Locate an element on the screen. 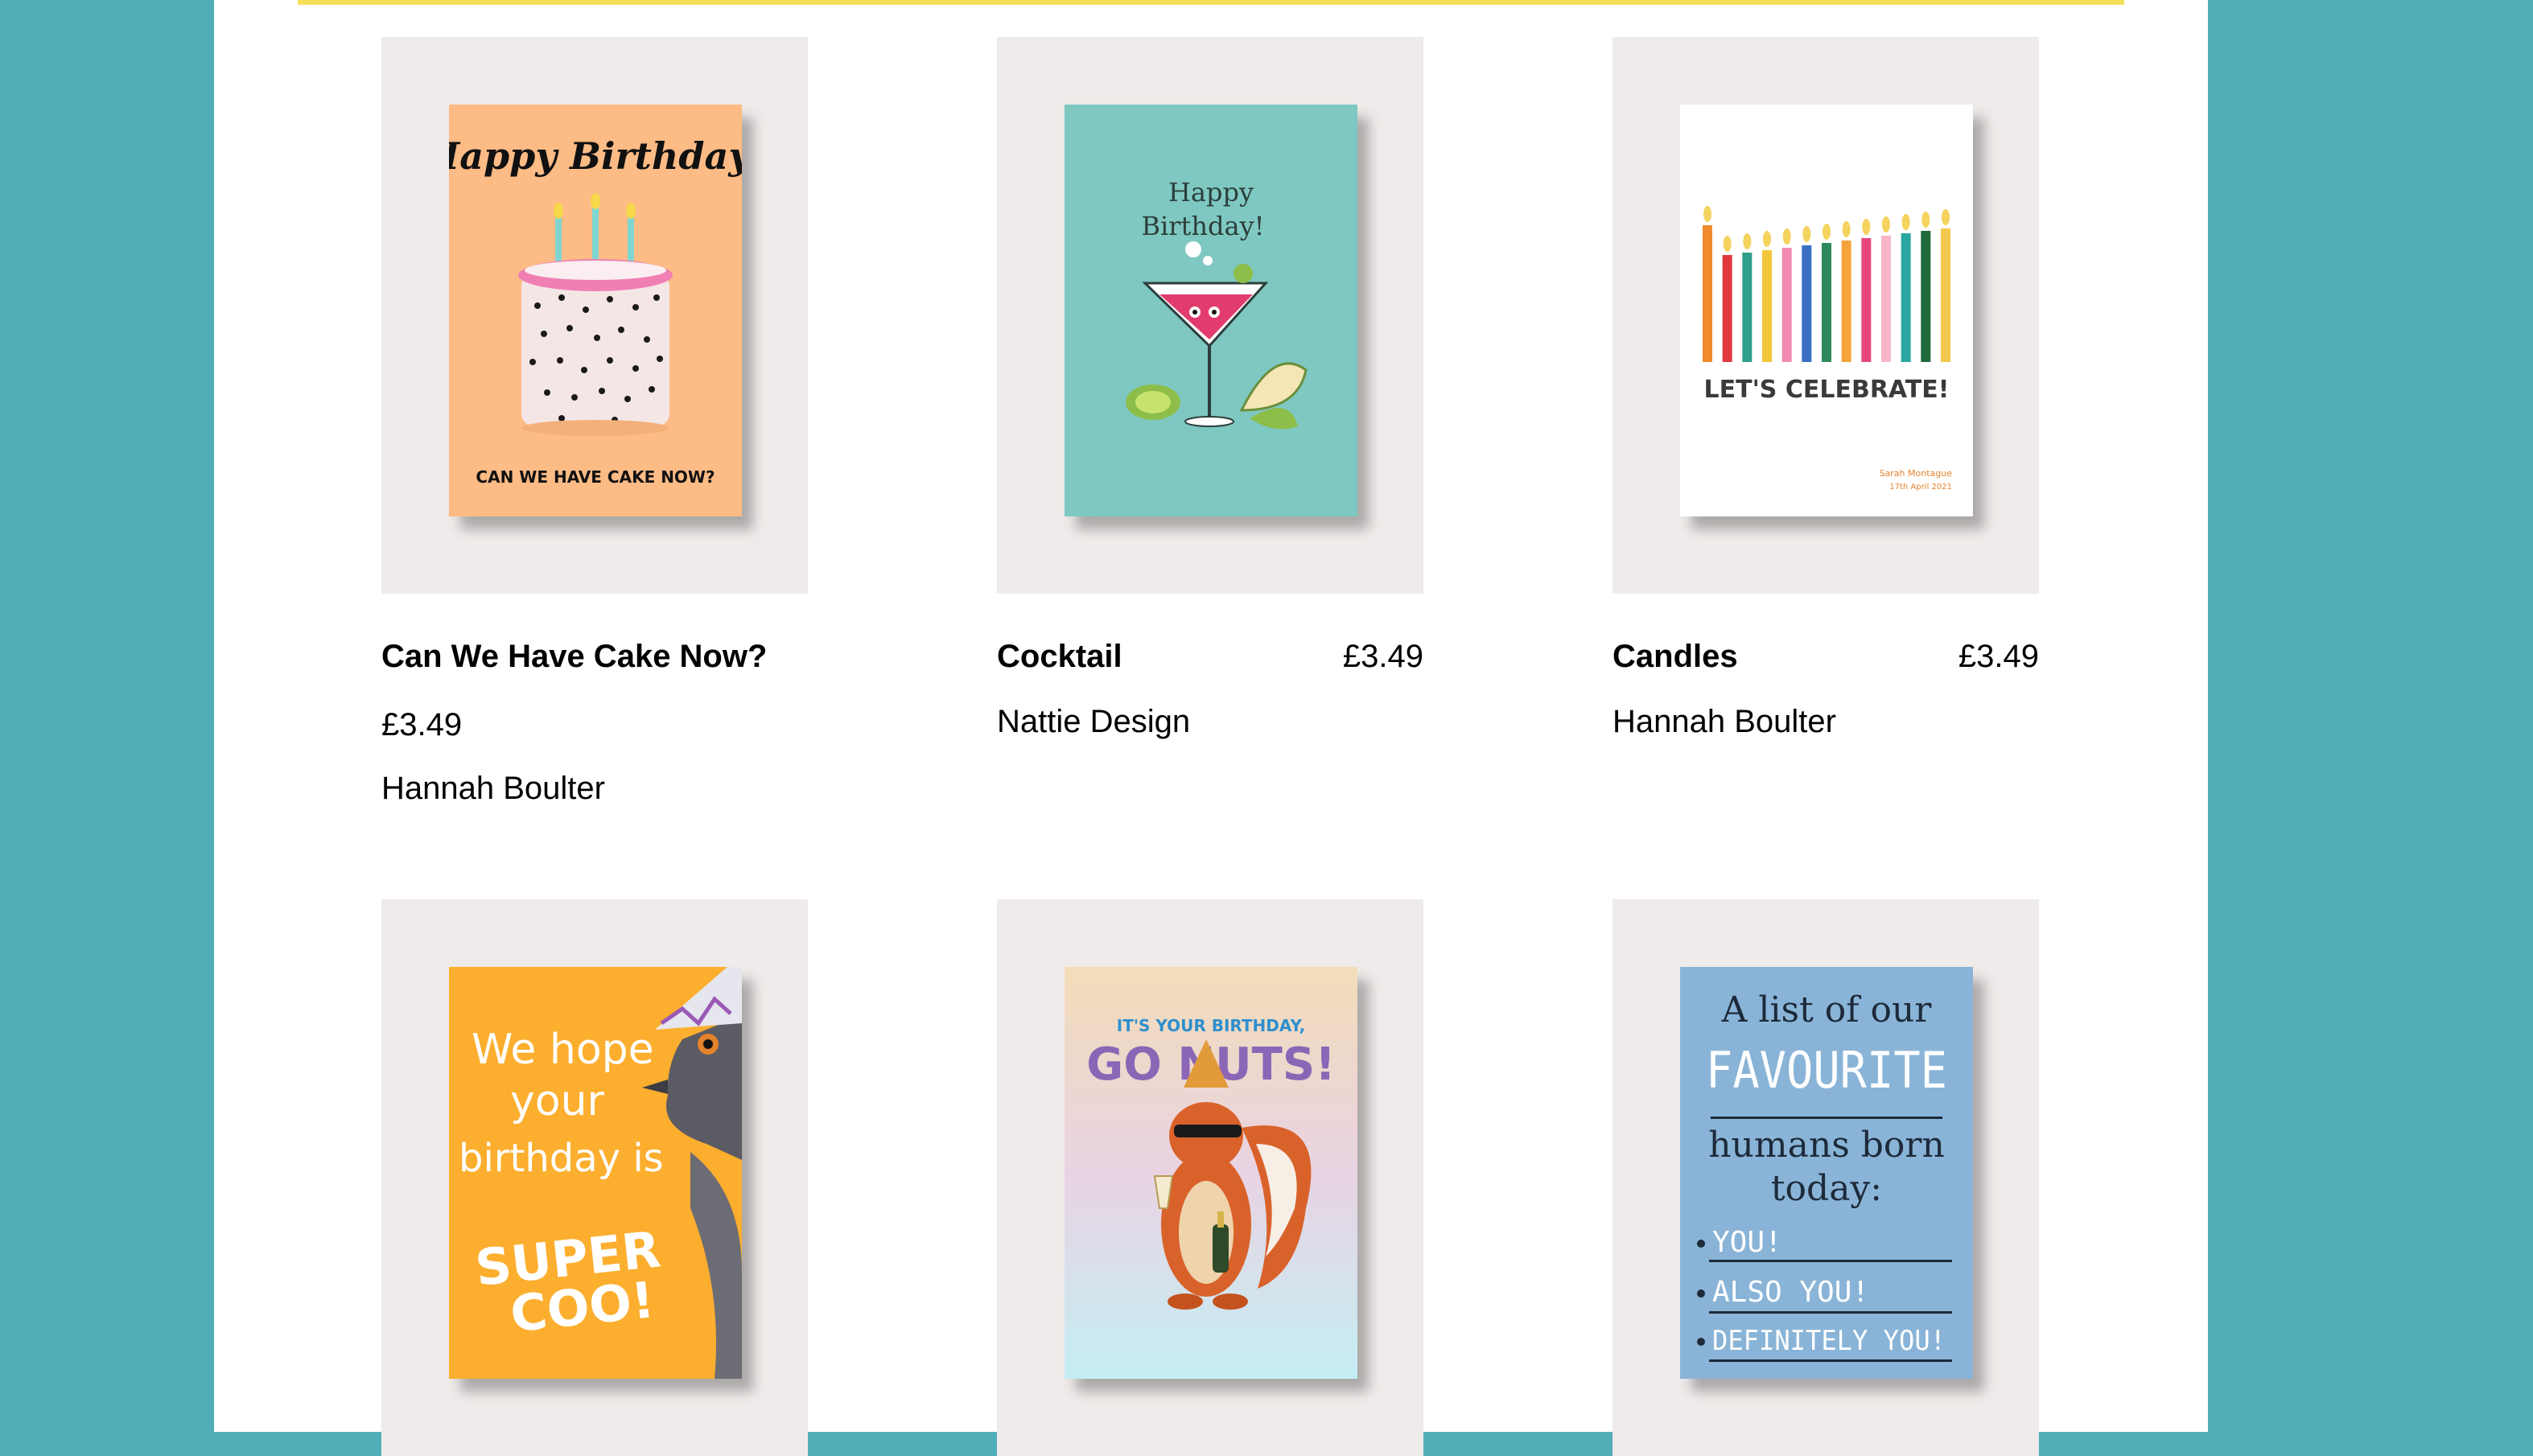  card-text-line1: IT'S YOUR BIRTHDAY, is located at coordinates (1211, 1025).